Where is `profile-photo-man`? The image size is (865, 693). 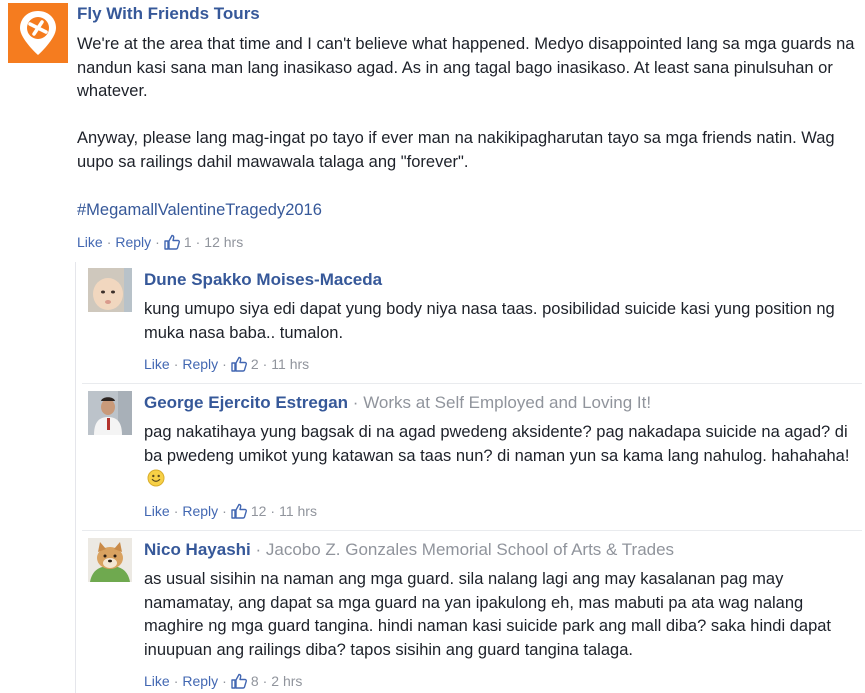
profile-photo-man is located at coordinates (110, 413).